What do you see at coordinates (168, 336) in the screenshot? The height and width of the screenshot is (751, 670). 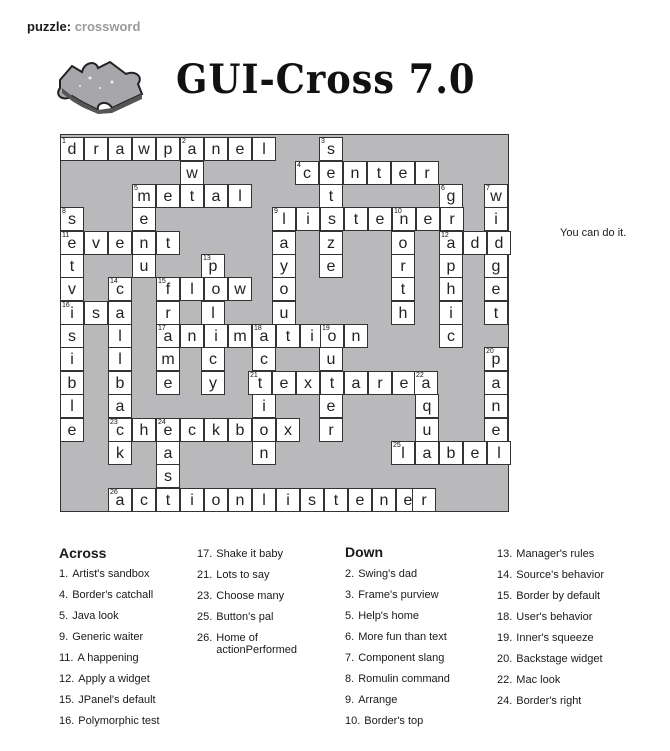 I see `grid-cell: 17 a` at bounding box center [168, 336].